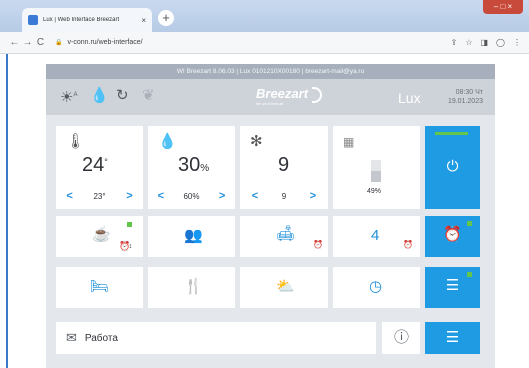 Image resolution: width=529 pixels, height=368 pixels. I want to click on fan-increase-button: >, so click(313, 196).